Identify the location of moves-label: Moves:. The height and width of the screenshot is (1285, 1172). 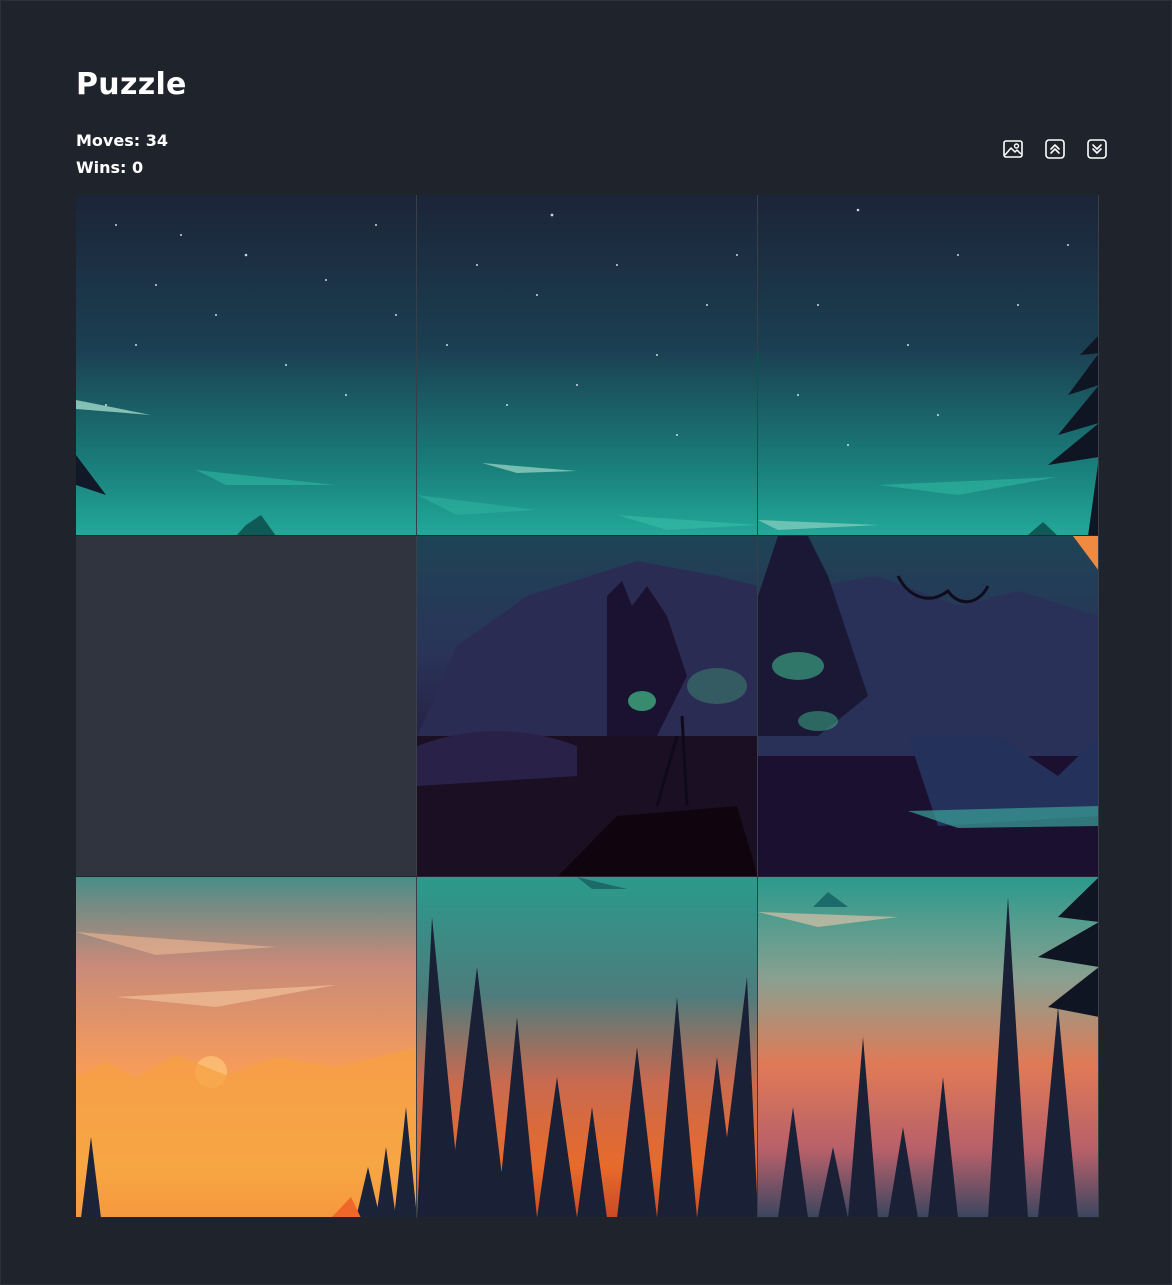
(108, 140).